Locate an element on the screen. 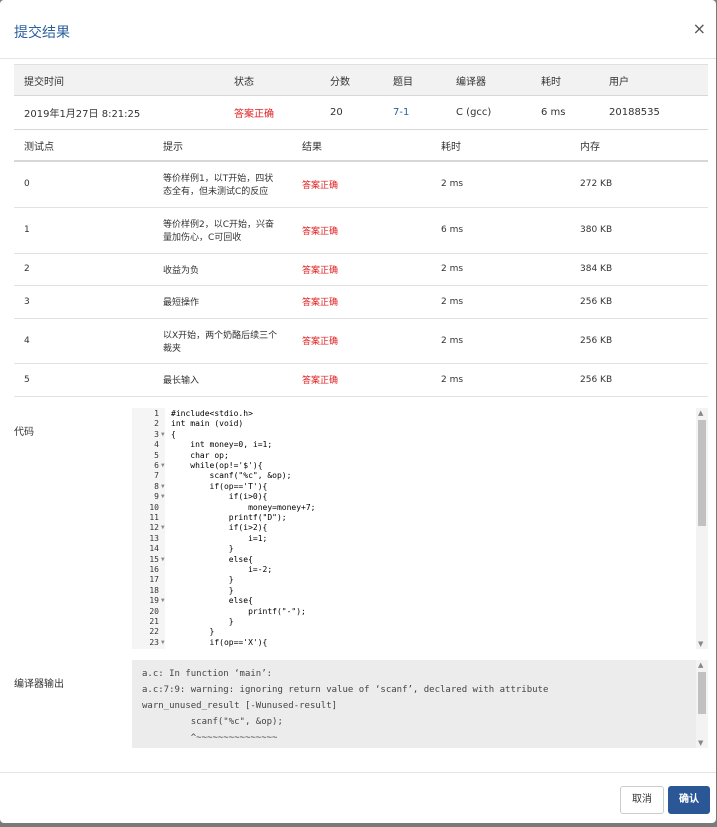  line-number: 9 is located at coordinates (156, 497).